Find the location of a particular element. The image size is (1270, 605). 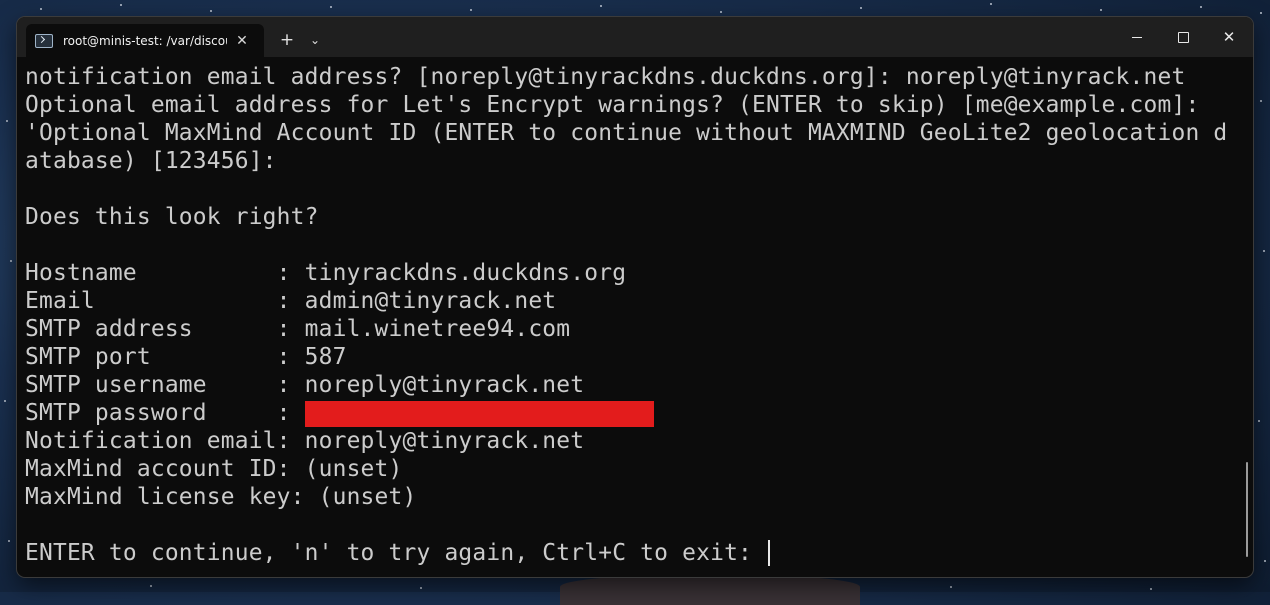

wallpaper-silhouette is located at coordinates (710, 590).